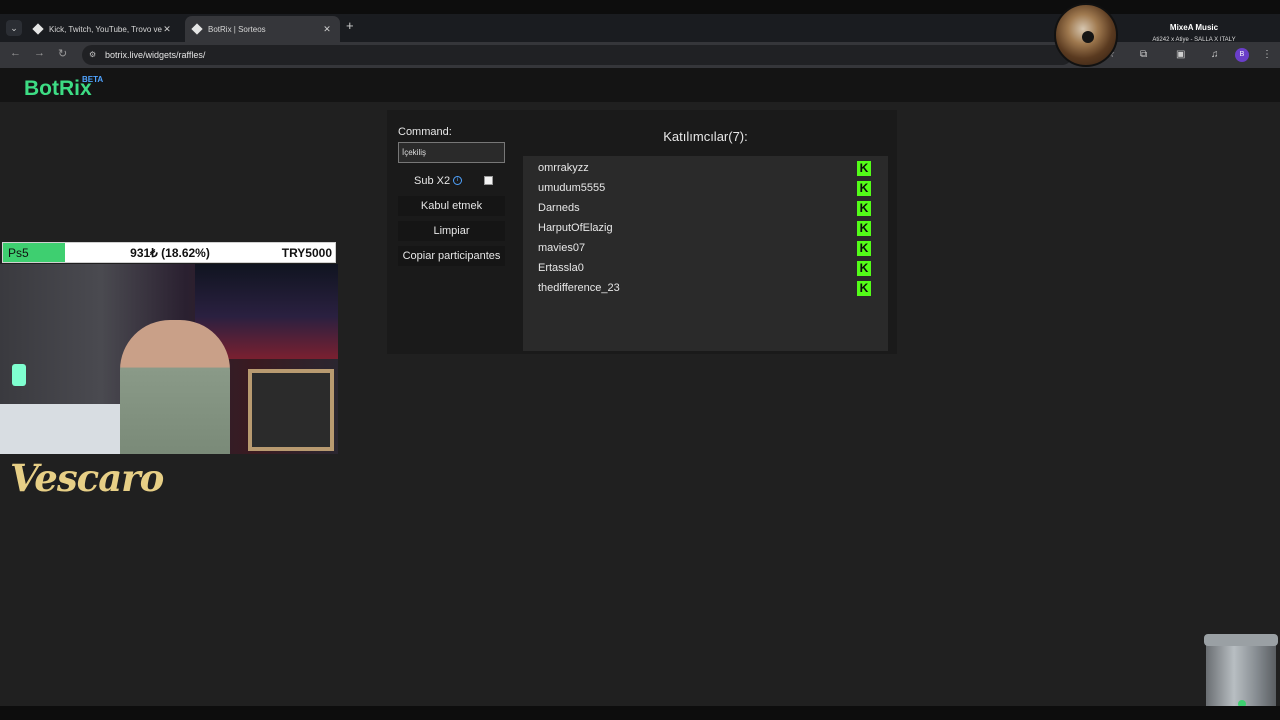 The image size is (1280, 720). I want to click on streamer-logo: Vescaro, so click(87, 478).